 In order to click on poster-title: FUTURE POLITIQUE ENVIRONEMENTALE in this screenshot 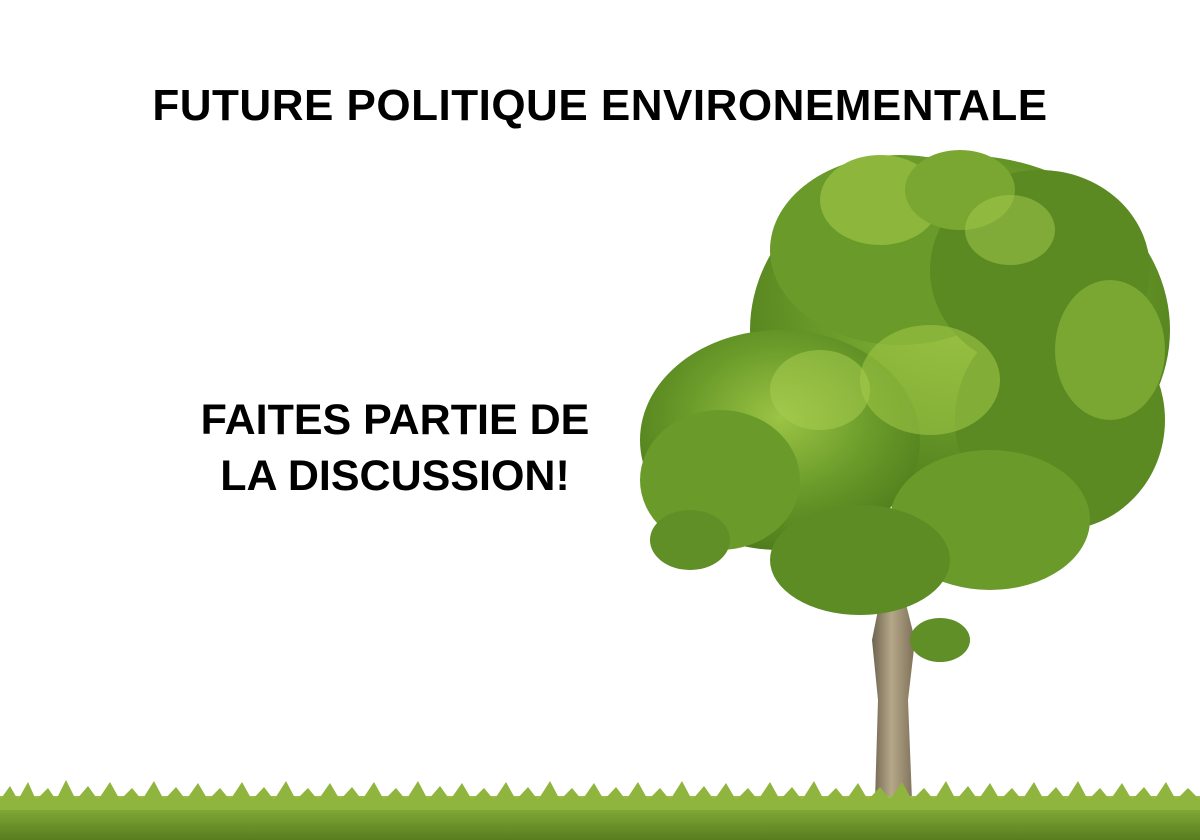, I will do `click(600, 105)`.